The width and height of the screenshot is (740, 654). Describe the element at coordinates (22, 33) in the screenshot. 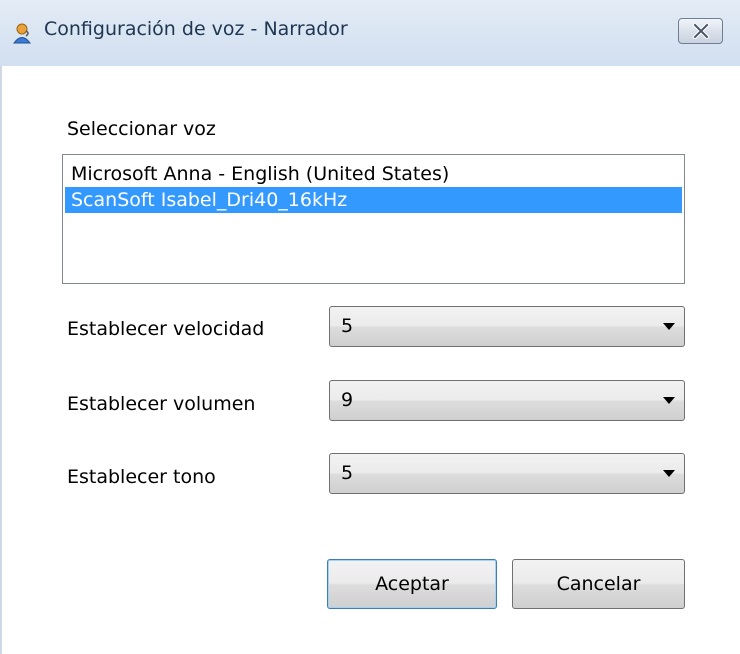

I see `narrator-icon` at that location.